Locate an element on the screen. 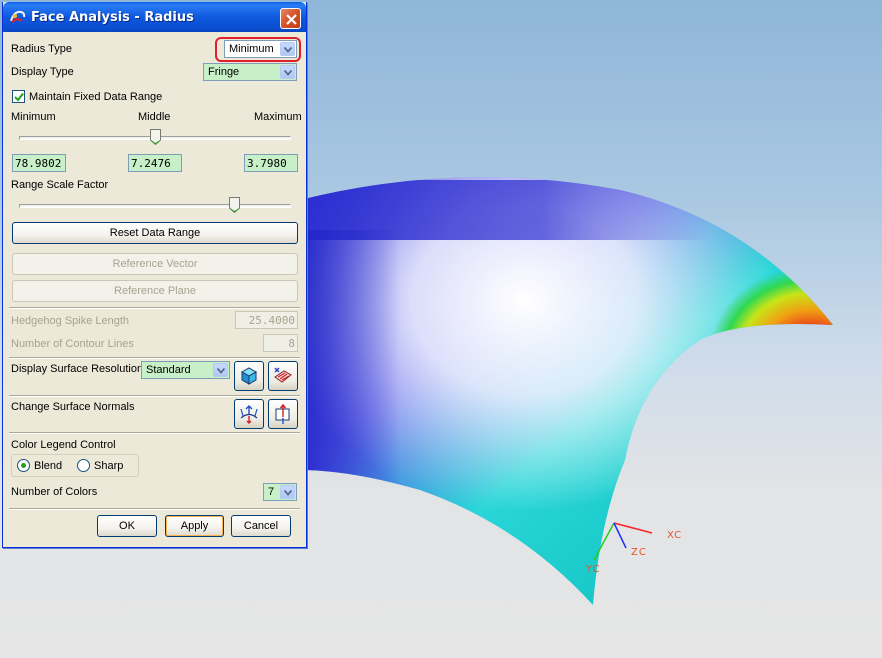 The image size is (882, 658). reset-data-range-button: Reset Data Range is located at coordinates (155, 233).